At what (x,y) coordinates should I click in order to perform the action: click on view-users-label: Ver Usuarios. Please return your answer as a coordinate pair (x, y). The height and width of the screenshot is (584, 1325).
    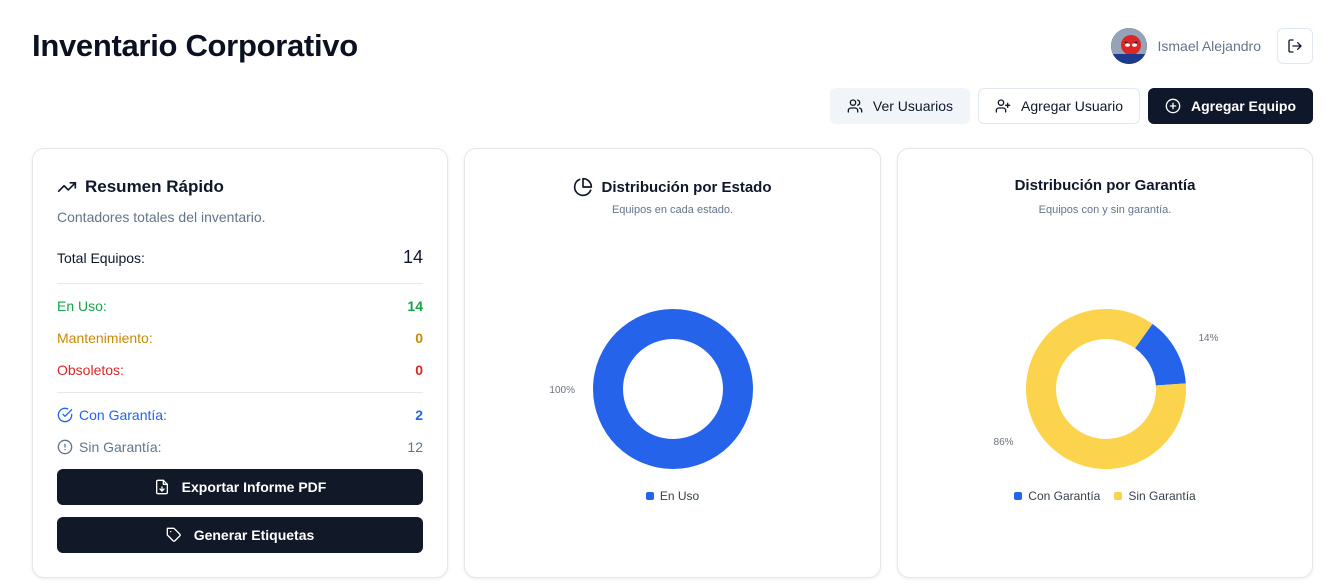
    Looking at the image, I should click on (913, 106).